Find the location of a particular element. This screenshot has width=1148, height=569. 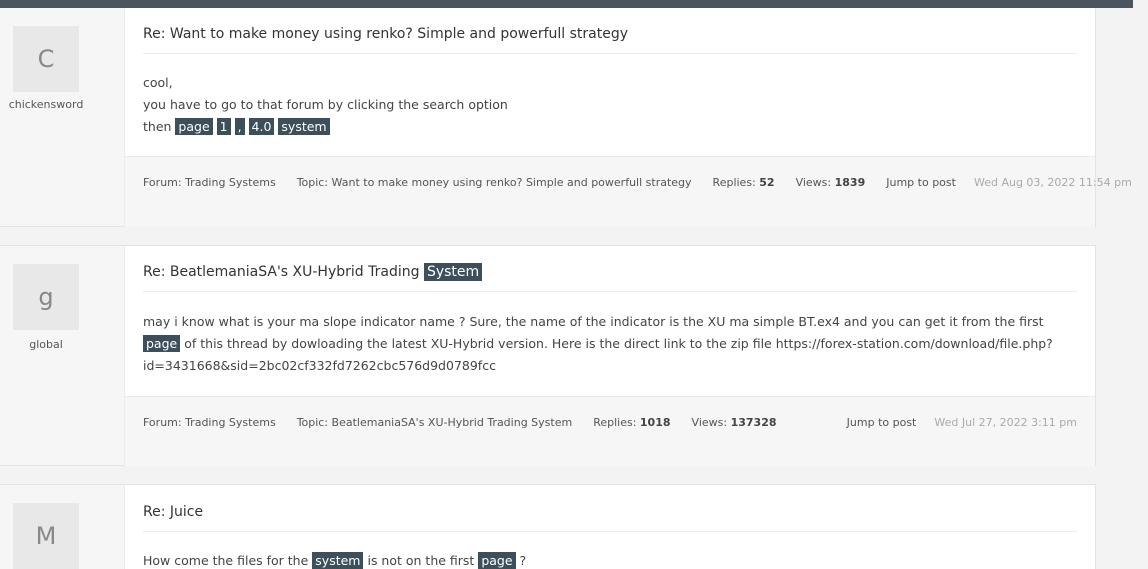

post-text: then is located at coordinates (157, 126).